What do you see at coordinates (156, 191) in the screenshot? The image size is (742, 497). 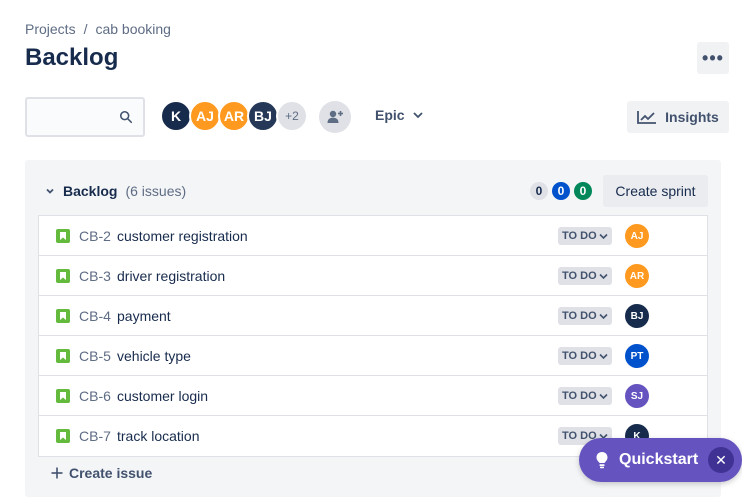 I see `backlog-issue-count: (6 issues)` at bounding box center [156, 191].